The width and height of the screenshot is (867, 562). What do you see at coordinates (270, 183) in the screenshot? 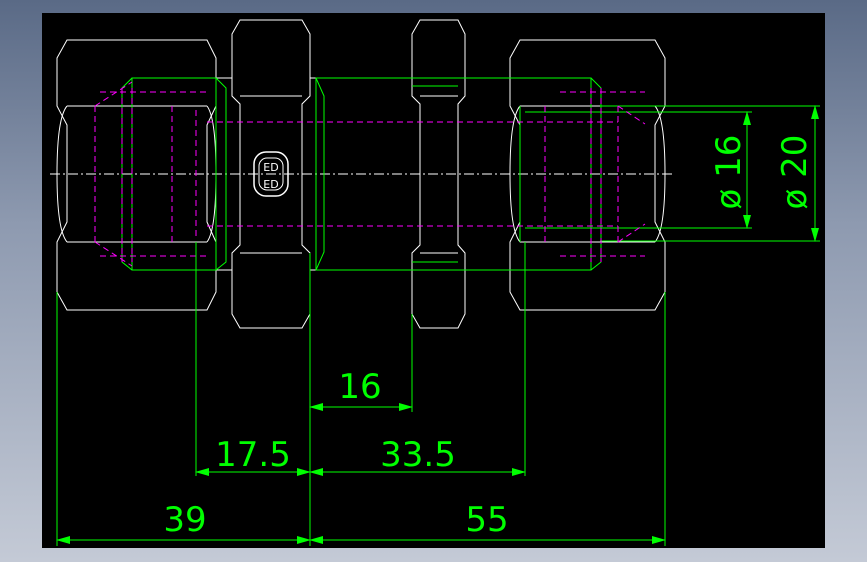
I see `logo-text-bottom: ED` at bounding box center [270, 183].